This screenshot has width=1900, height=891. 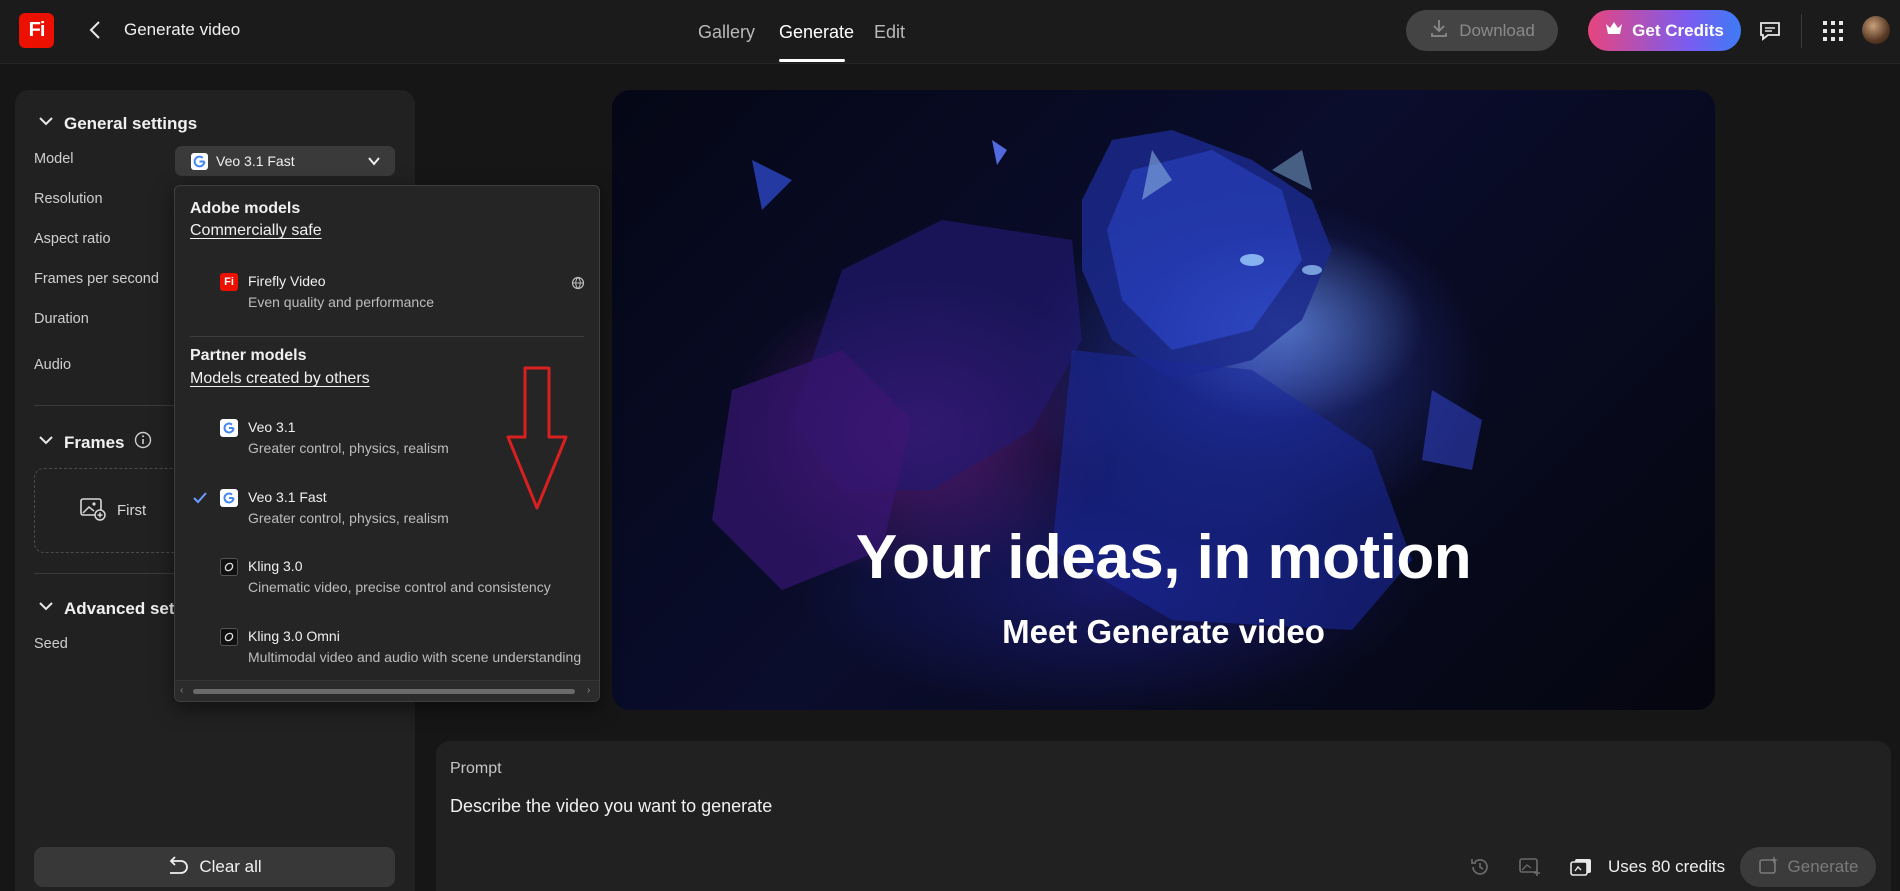 I want to click on firefly-icon: Fi, so click(x=229, y=282).